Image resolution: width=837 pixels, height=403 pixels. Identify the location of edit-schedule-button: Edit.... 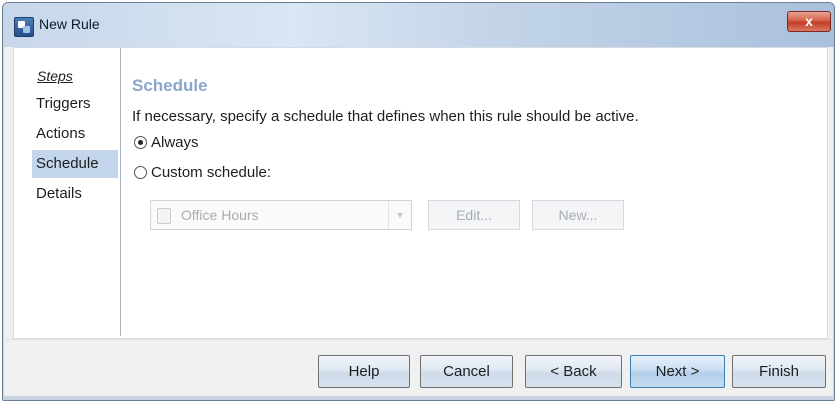
(474, 215).